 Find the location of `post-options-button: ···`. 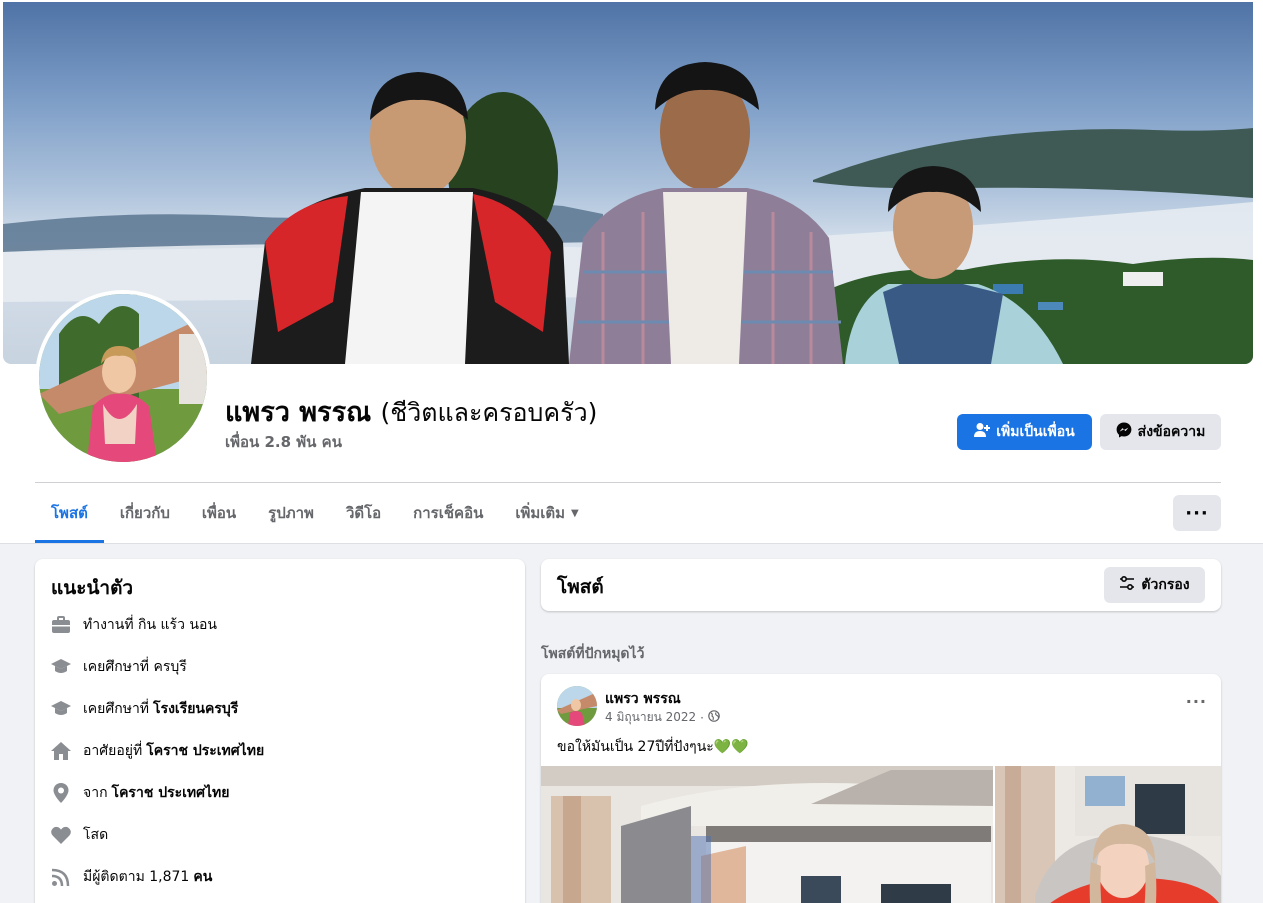

post-options-button: ··· is located at coordinates (1196, 701).